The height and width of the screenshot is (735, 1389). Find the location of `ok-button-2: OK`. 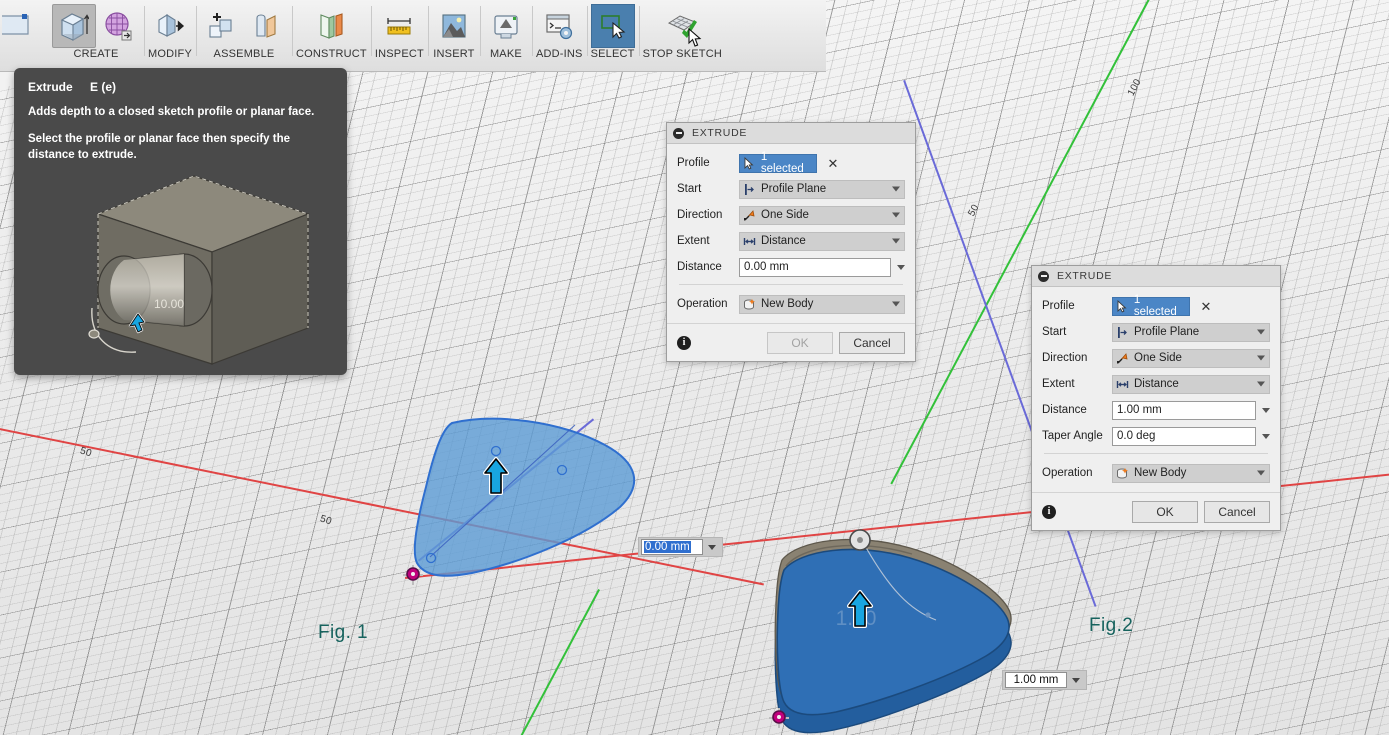

ok-button-2: OK is located at coordinates (1165, 511).